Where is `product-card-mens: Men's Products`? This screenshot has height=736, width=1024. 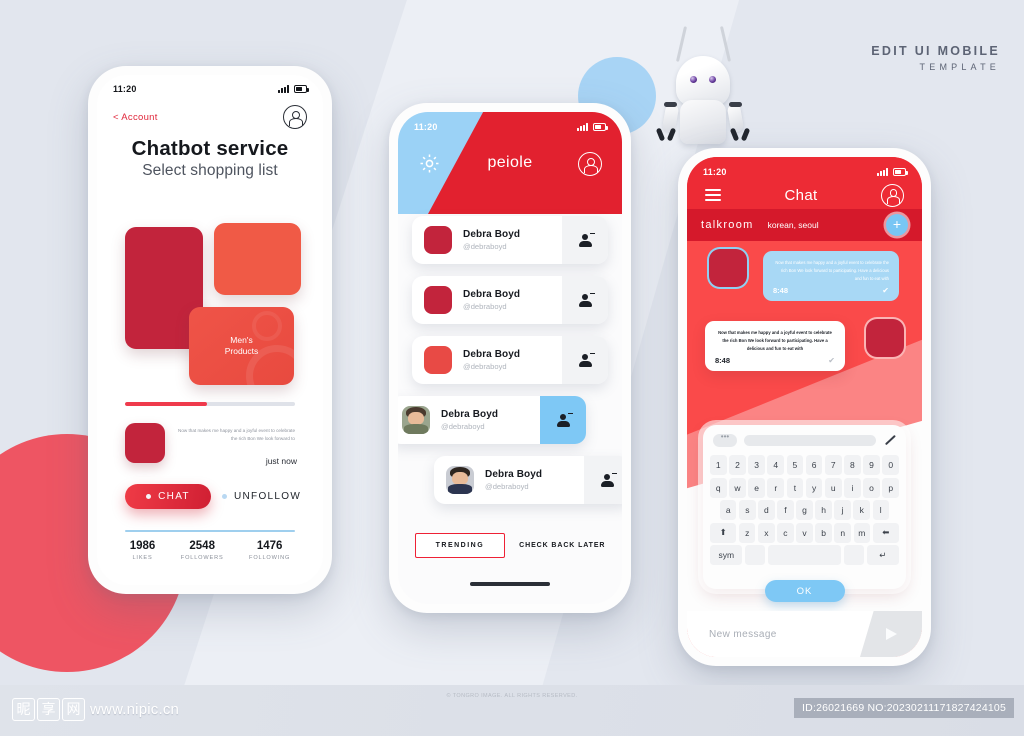
product-card-mens: Men's Products is located at coordinates (241, 346).